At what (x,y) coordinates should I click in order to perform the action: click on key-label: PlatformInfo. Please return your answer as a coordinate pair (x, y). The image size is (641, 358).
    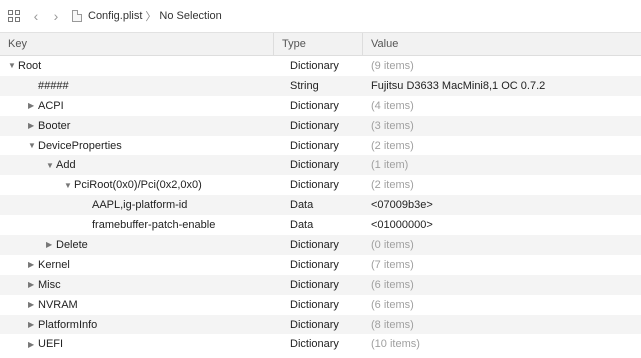
    Looking at the image, I should click on (67, 325).